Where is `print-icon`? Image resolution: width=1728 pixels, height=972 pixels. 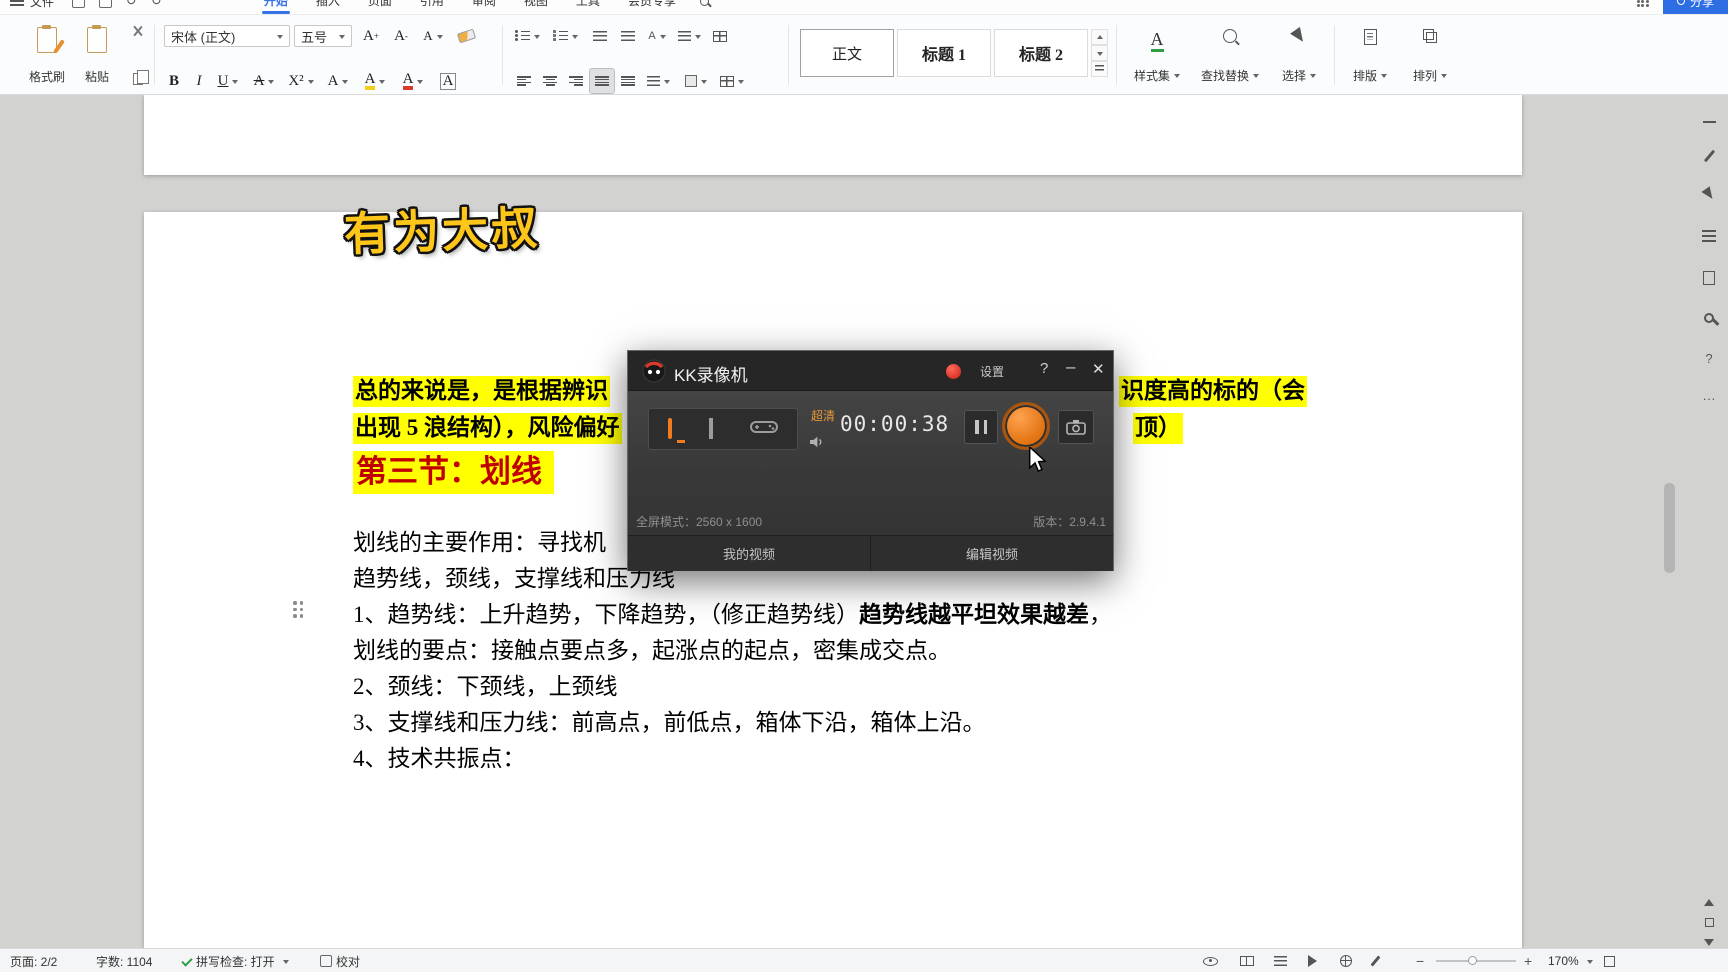 print-icon is located at coordinates (106, 4).